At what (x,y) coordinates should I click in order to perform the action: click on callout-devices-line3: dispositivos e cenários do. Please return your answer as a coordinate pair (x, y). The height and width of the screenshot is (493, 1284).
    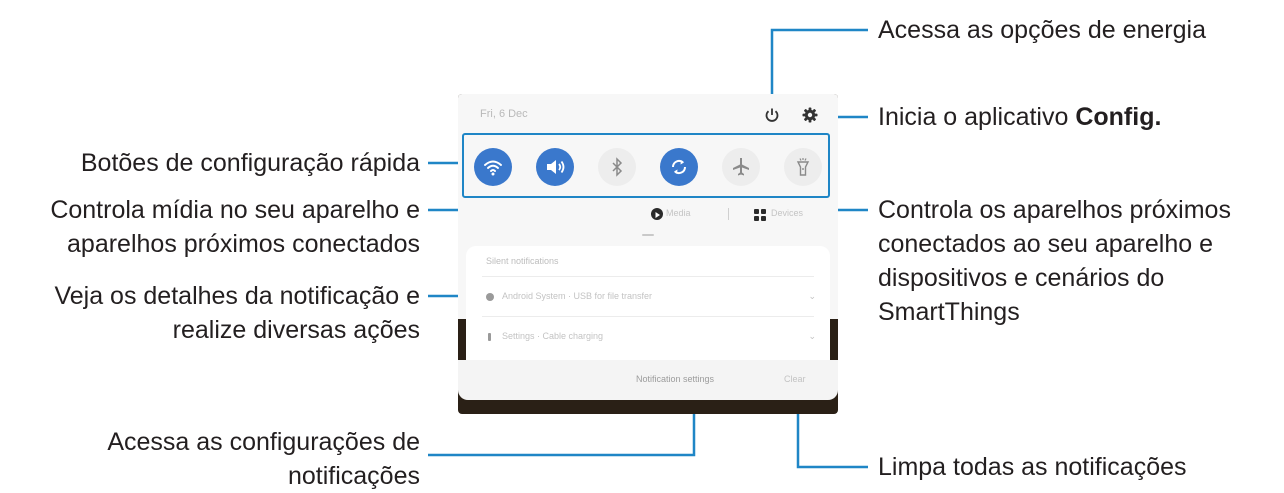
    Looking at the image, I should click on (1021, 278).